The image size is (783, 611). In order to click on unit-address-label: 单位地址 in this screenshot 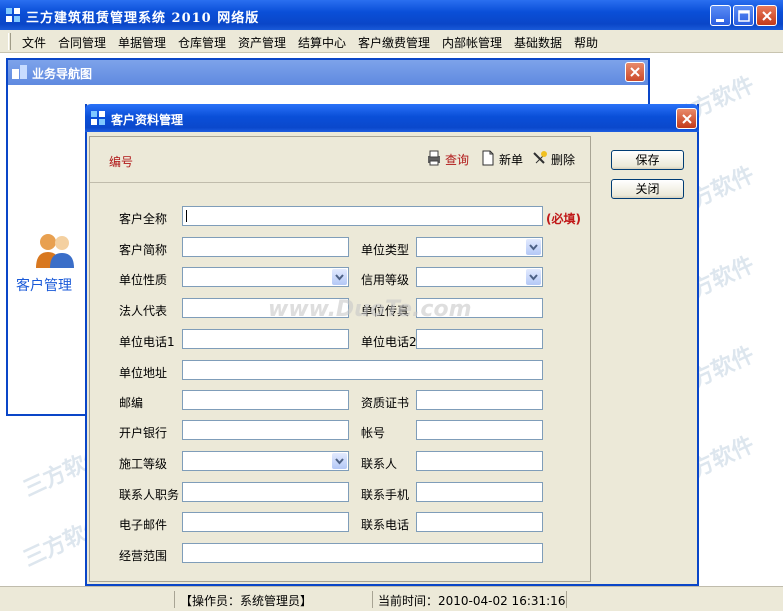, I will do `click(143, 373)`.